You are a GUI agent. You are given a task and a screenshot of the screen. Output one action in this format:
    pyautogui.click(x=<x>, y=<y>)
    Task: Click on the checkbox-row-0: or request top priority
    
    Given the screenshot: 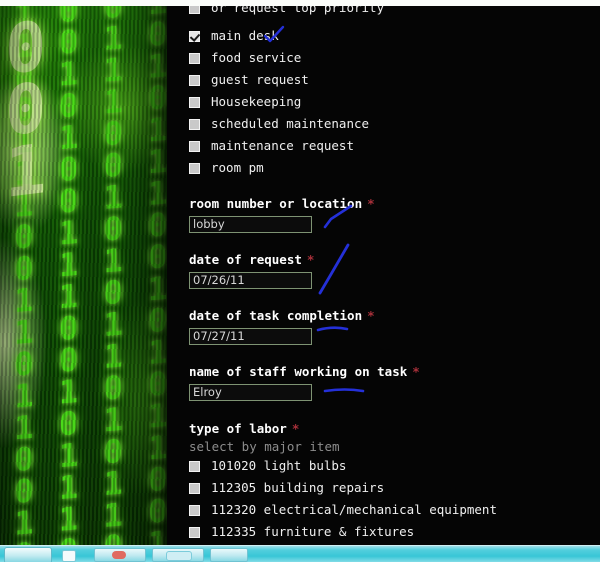 What is the action you would take?
    pyautogui.click(x=383, y=13)
    